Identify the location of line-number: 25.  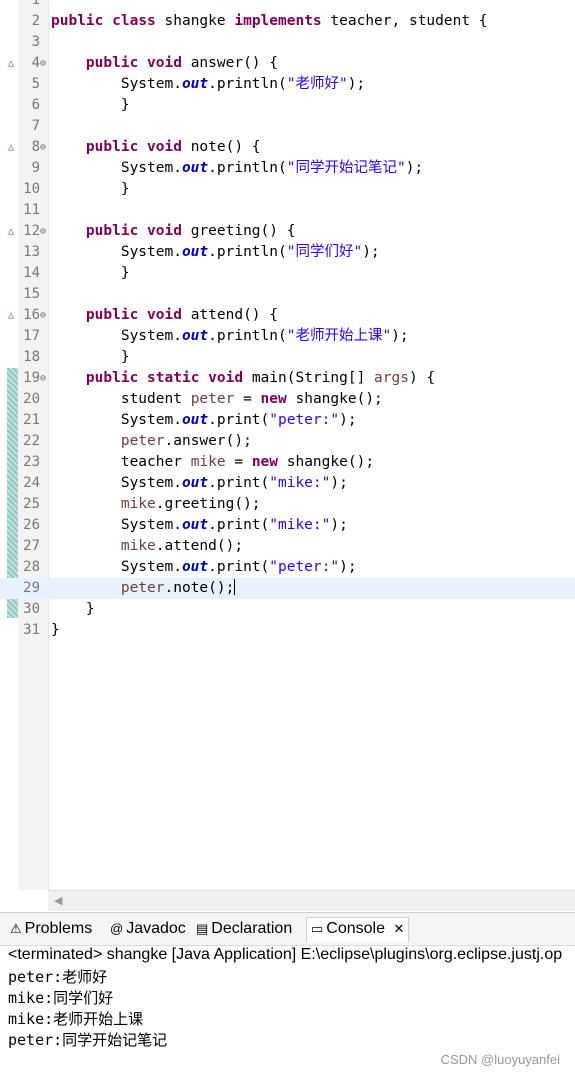
(31, 504).